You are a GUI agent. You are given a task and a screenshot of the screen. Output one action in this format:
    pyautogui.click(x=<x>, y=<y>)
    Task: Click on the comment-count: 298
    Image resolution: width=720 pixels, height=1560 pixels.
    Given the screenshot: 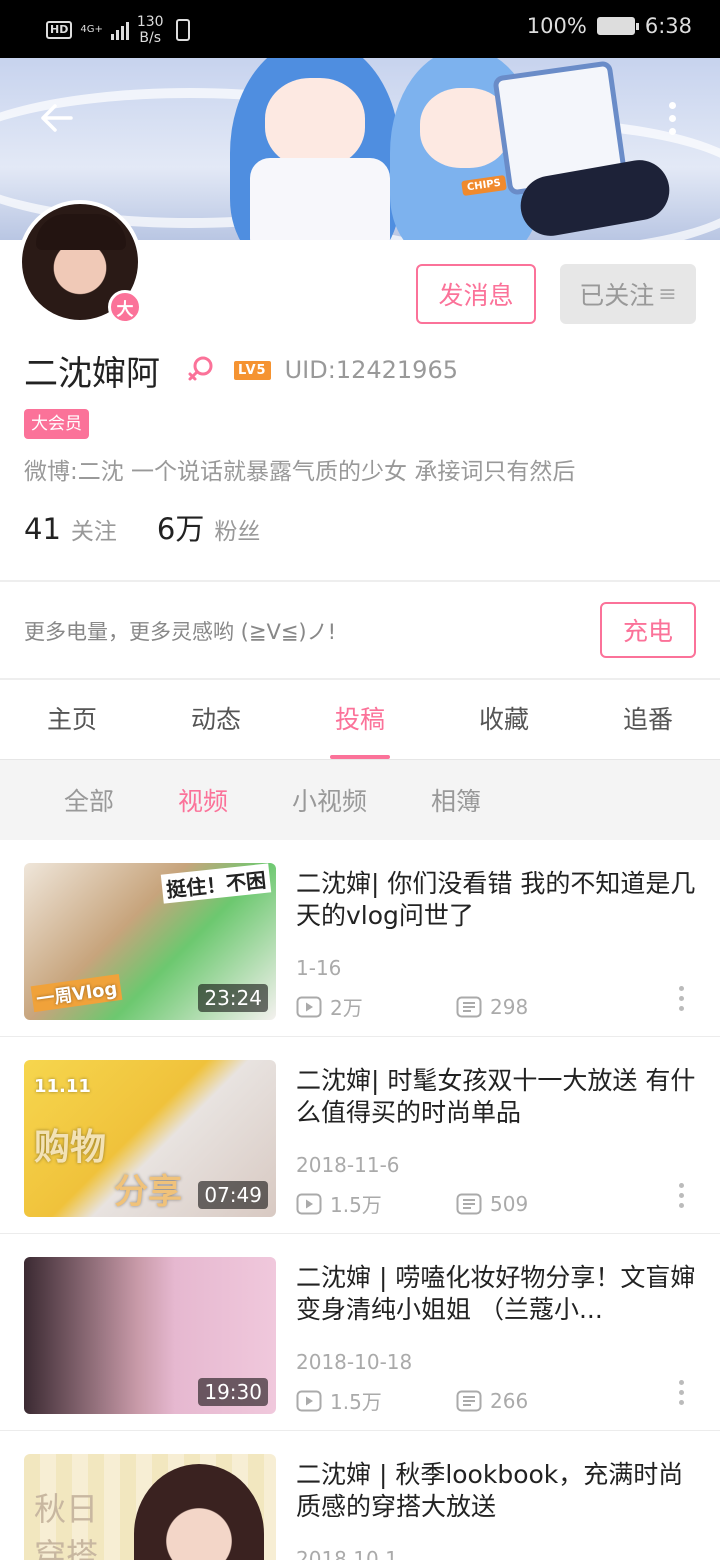 What is the action you would take?
    pyautogui.click(x=492, y=1007)
    